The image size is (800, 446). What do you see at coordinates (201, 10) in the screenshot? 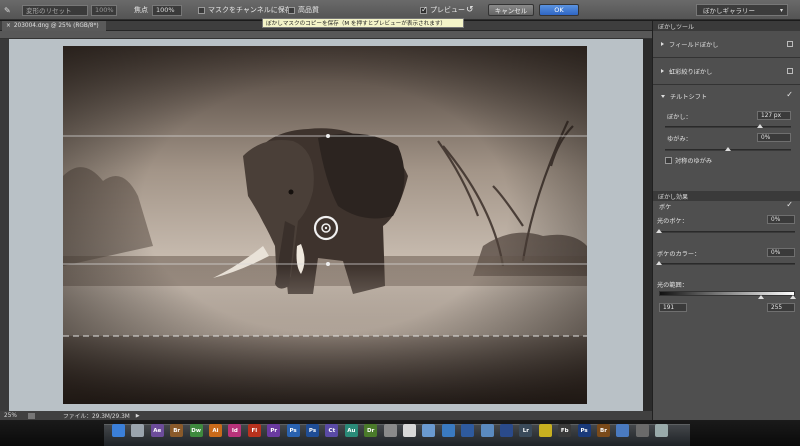
I see `save-mask-checkbox` at bounding box center [201, 10].